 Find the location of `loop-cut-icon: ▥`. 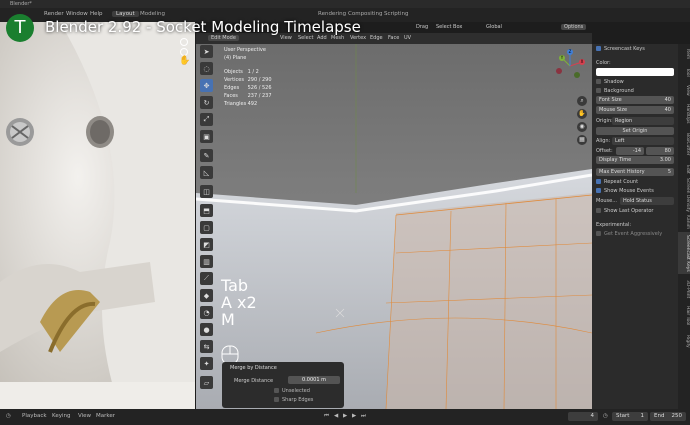

loop-cut-icon: ▥ is located at coordinates (206, 261).